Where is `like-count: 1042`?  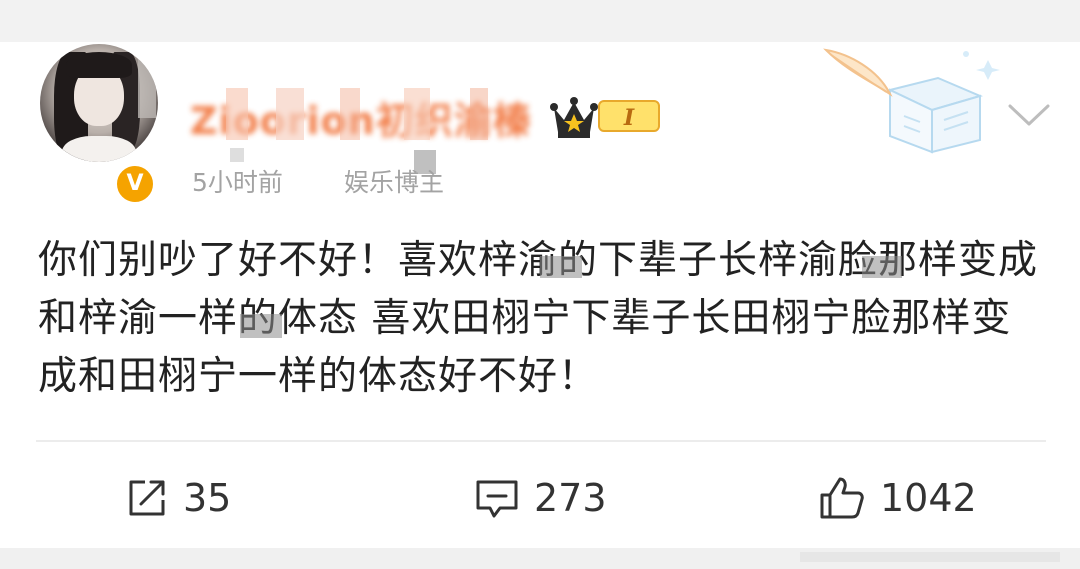 like-count: 1042 is located at coordinates (928, 498).